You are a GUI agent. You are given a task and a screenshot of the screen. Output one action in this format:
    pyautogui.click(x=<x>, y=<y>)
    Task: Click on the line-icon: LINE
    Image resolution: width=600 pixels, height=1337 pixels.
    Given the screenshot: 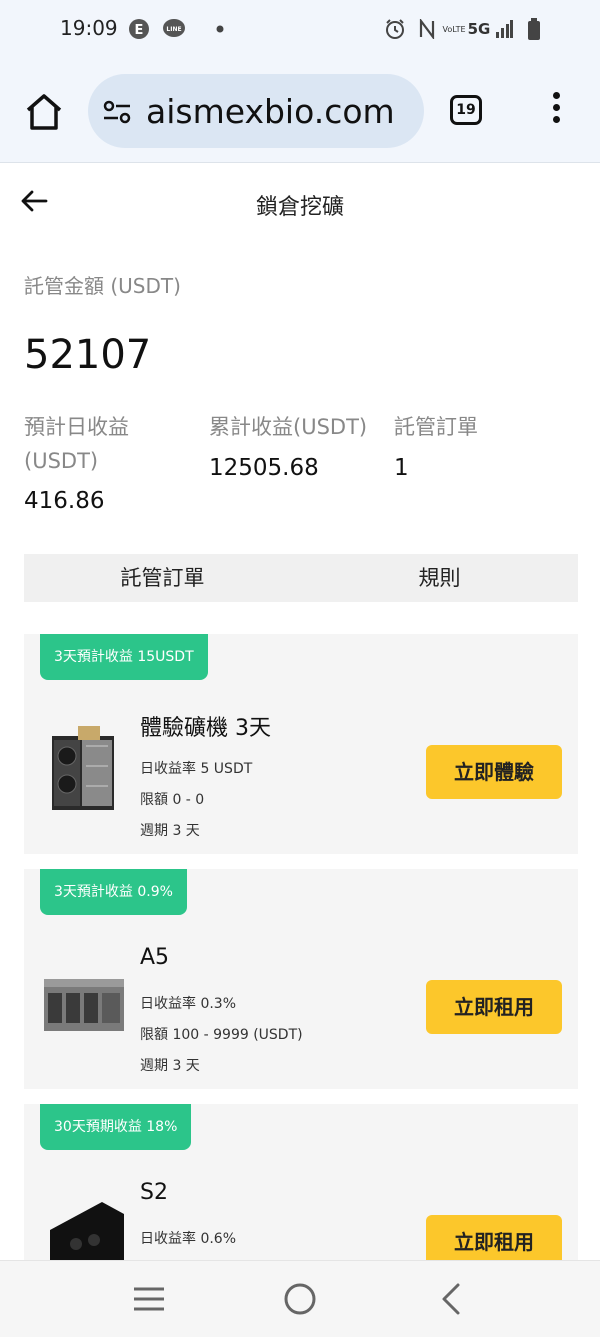 What is the action you would take?
    pyautogui.click(x=174, y=29)
    